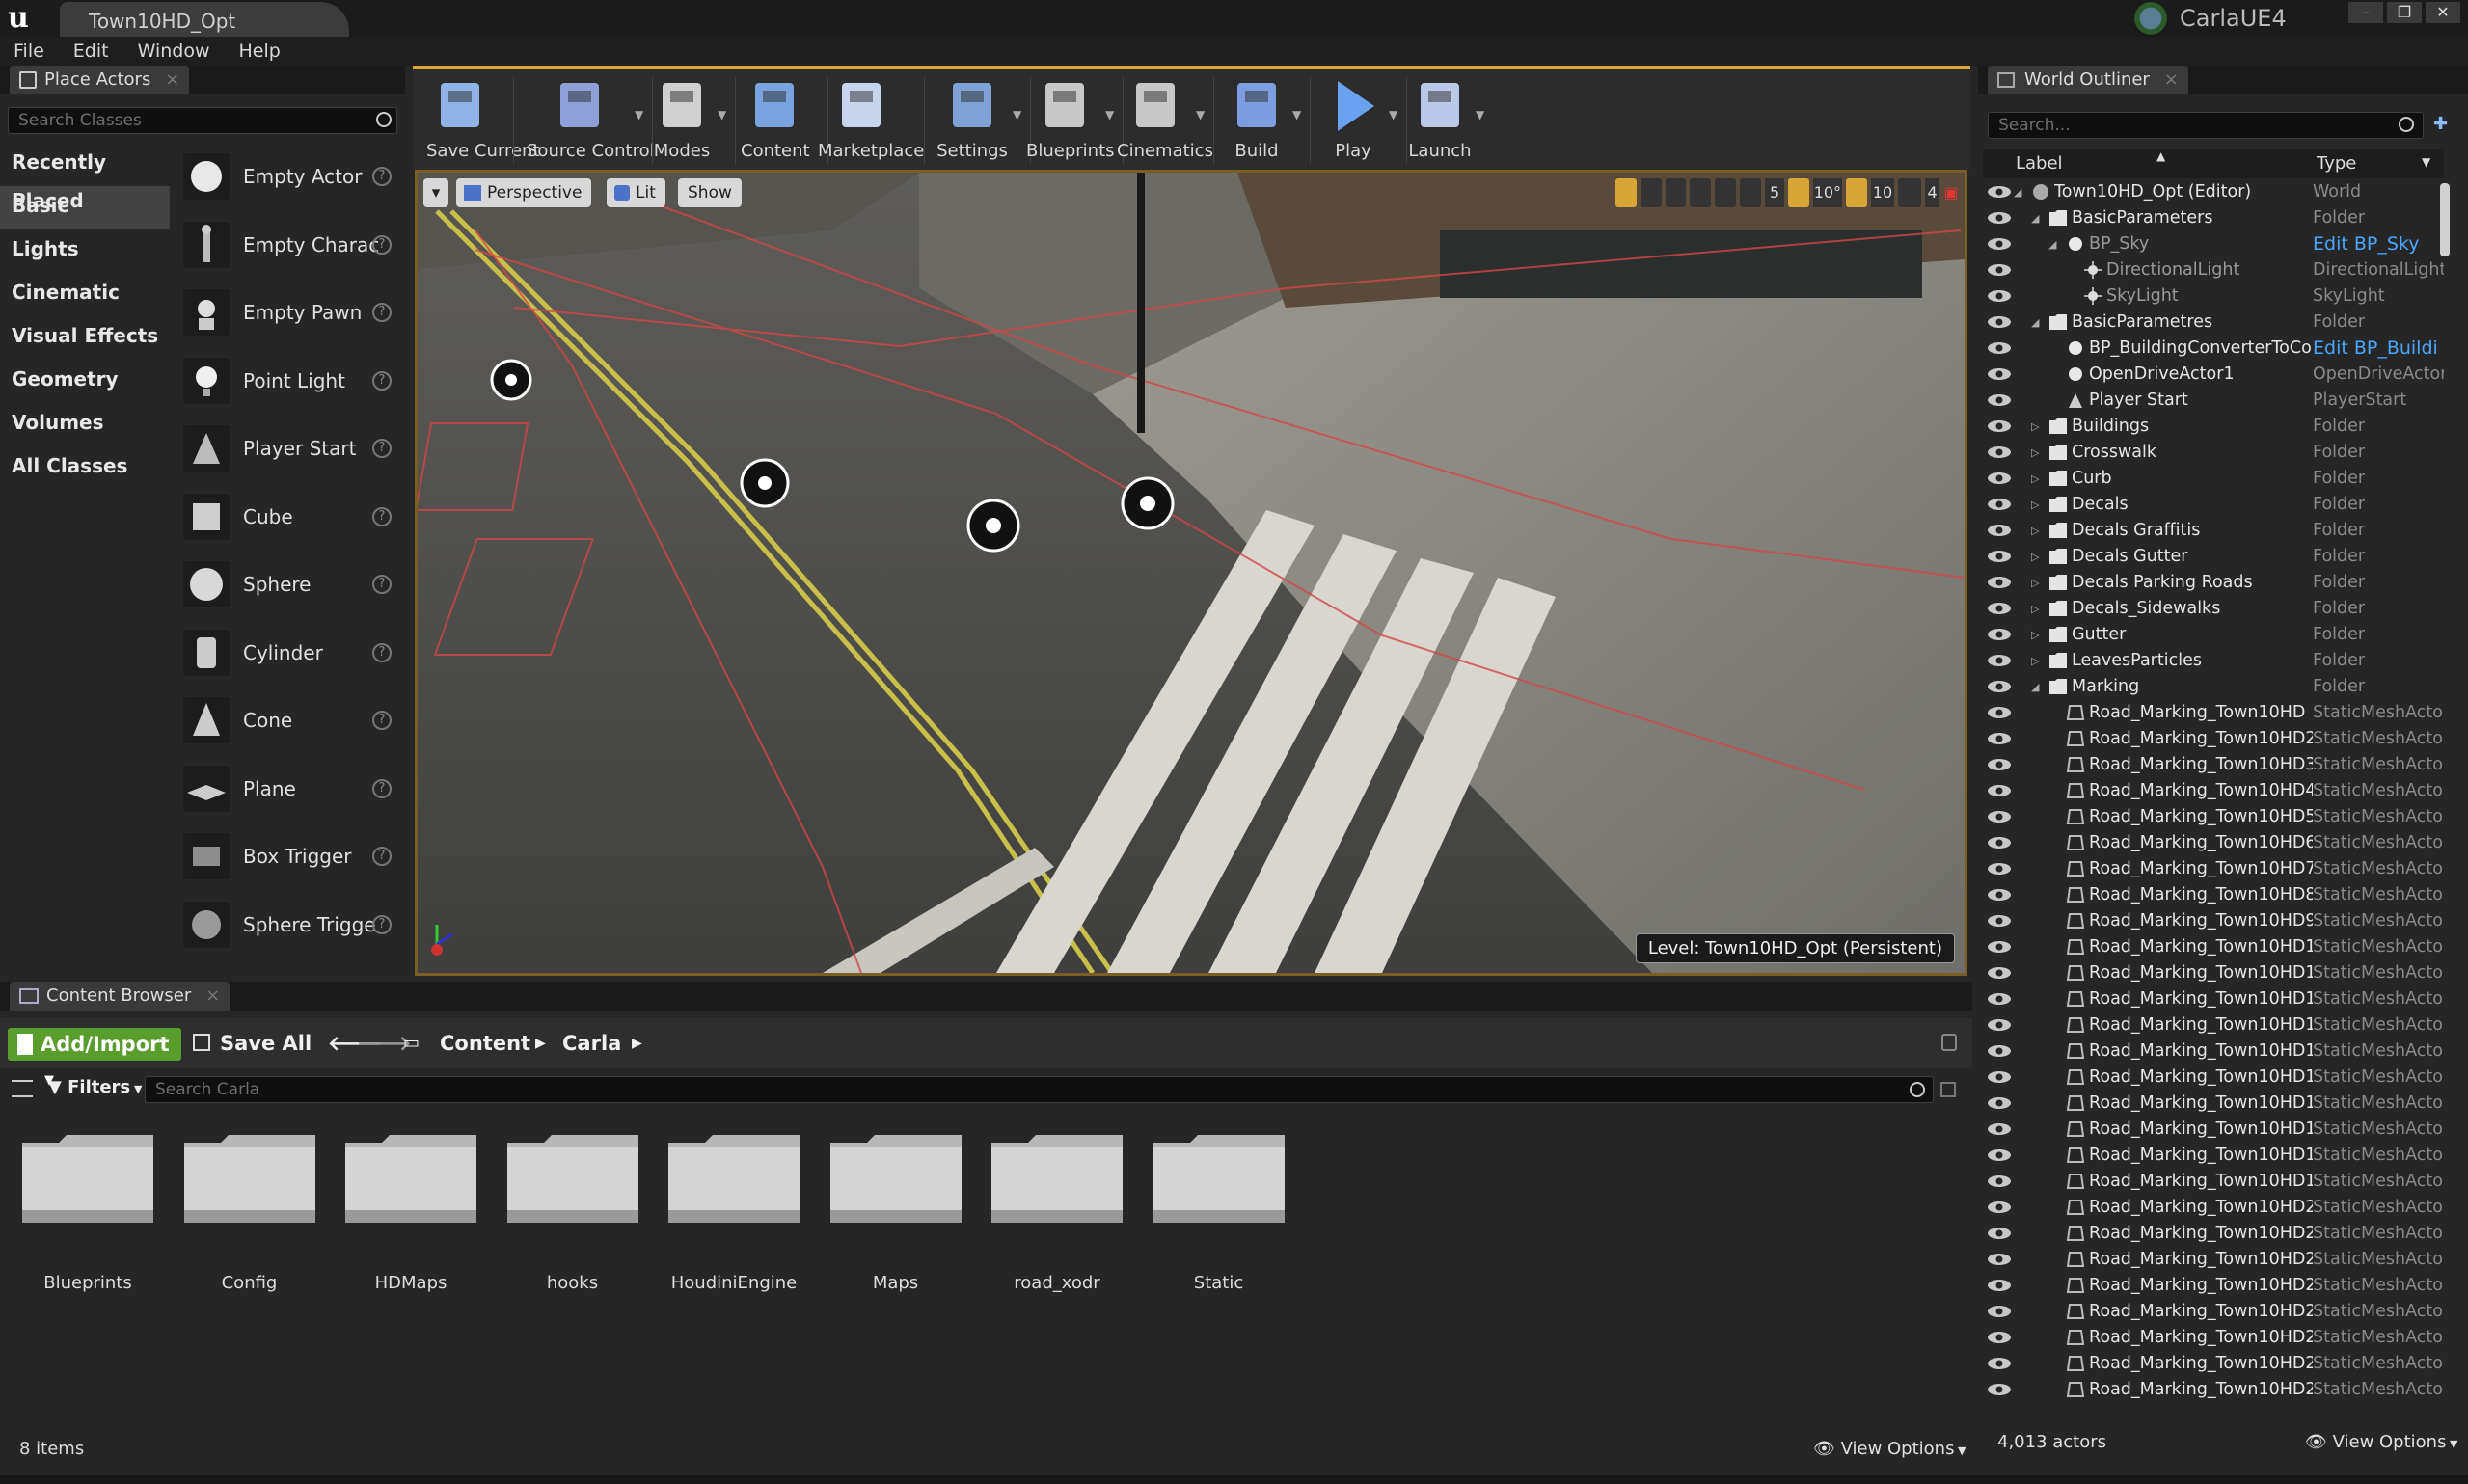 This screenshot has height=1484, width=2468. Describe the element at coordinates (2365, 12) in the screenshot. I see `minimize-button: –` at that location.